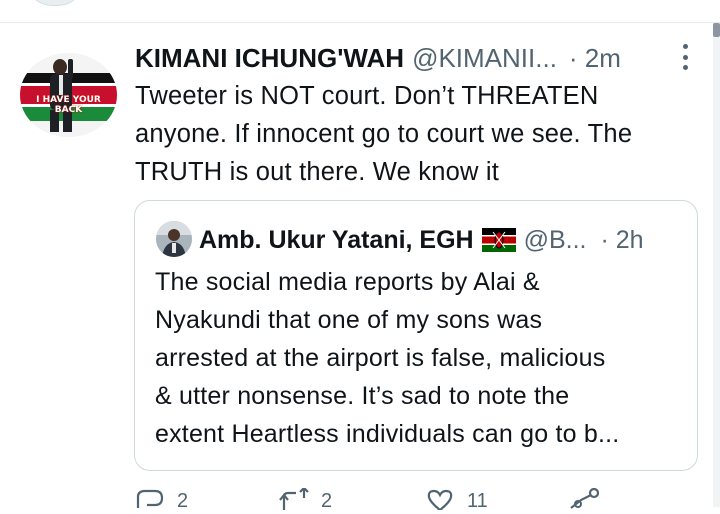 This screenshot has width=720, height=514. I want to click on more-options-icon, so click(685, 57).